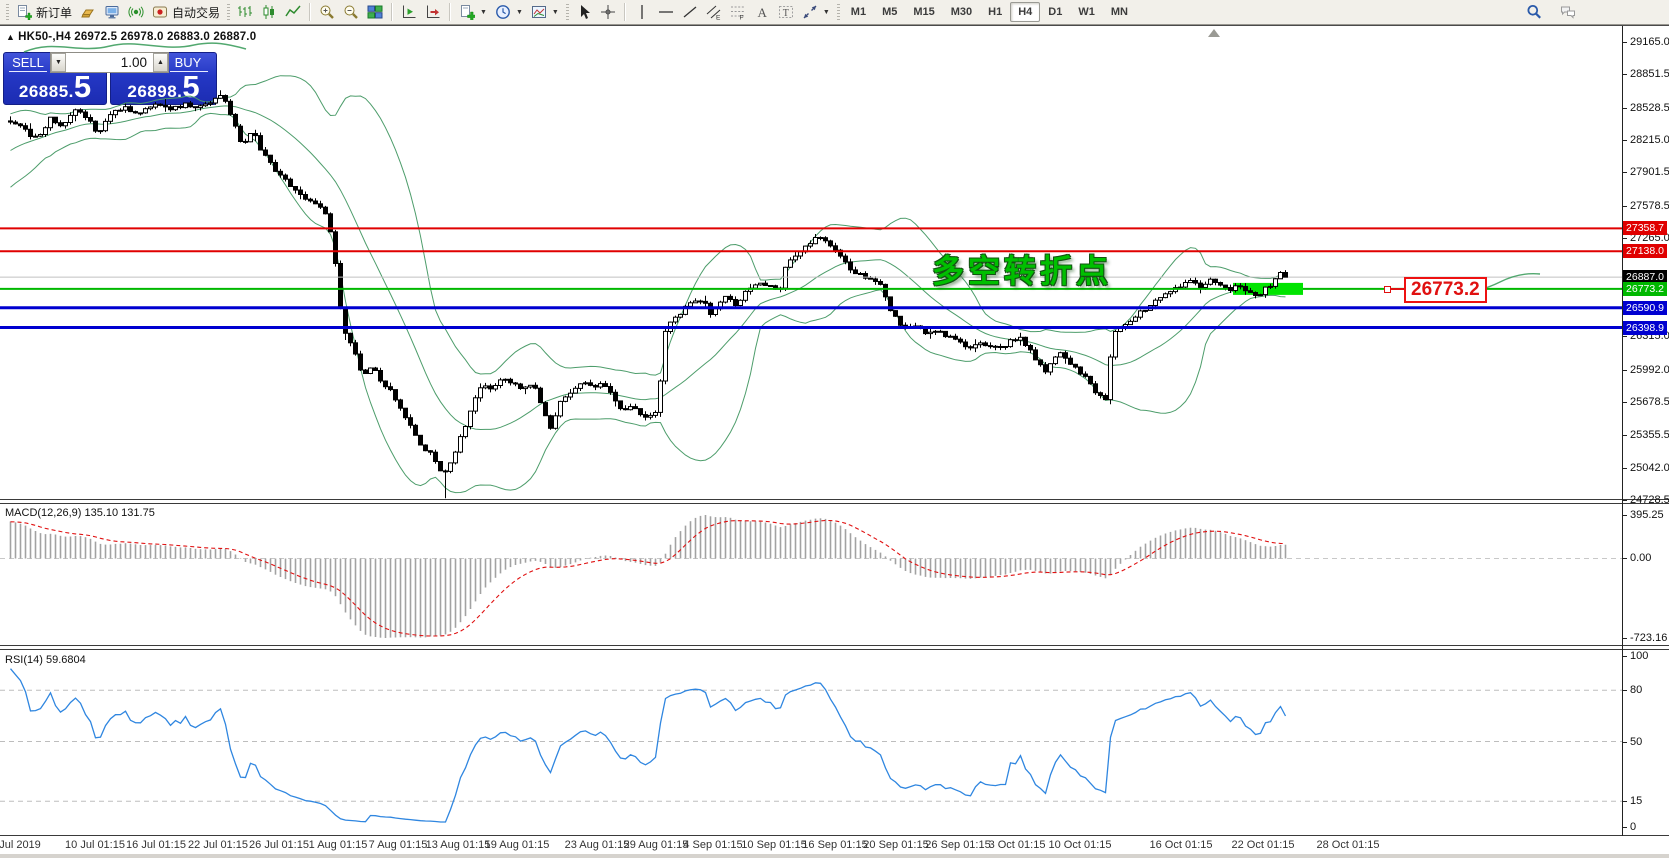  Describe the element at coordinates (1181, 845) in the screenshot. I see `date-tick-label: 16 Oct 01:15` at that location.